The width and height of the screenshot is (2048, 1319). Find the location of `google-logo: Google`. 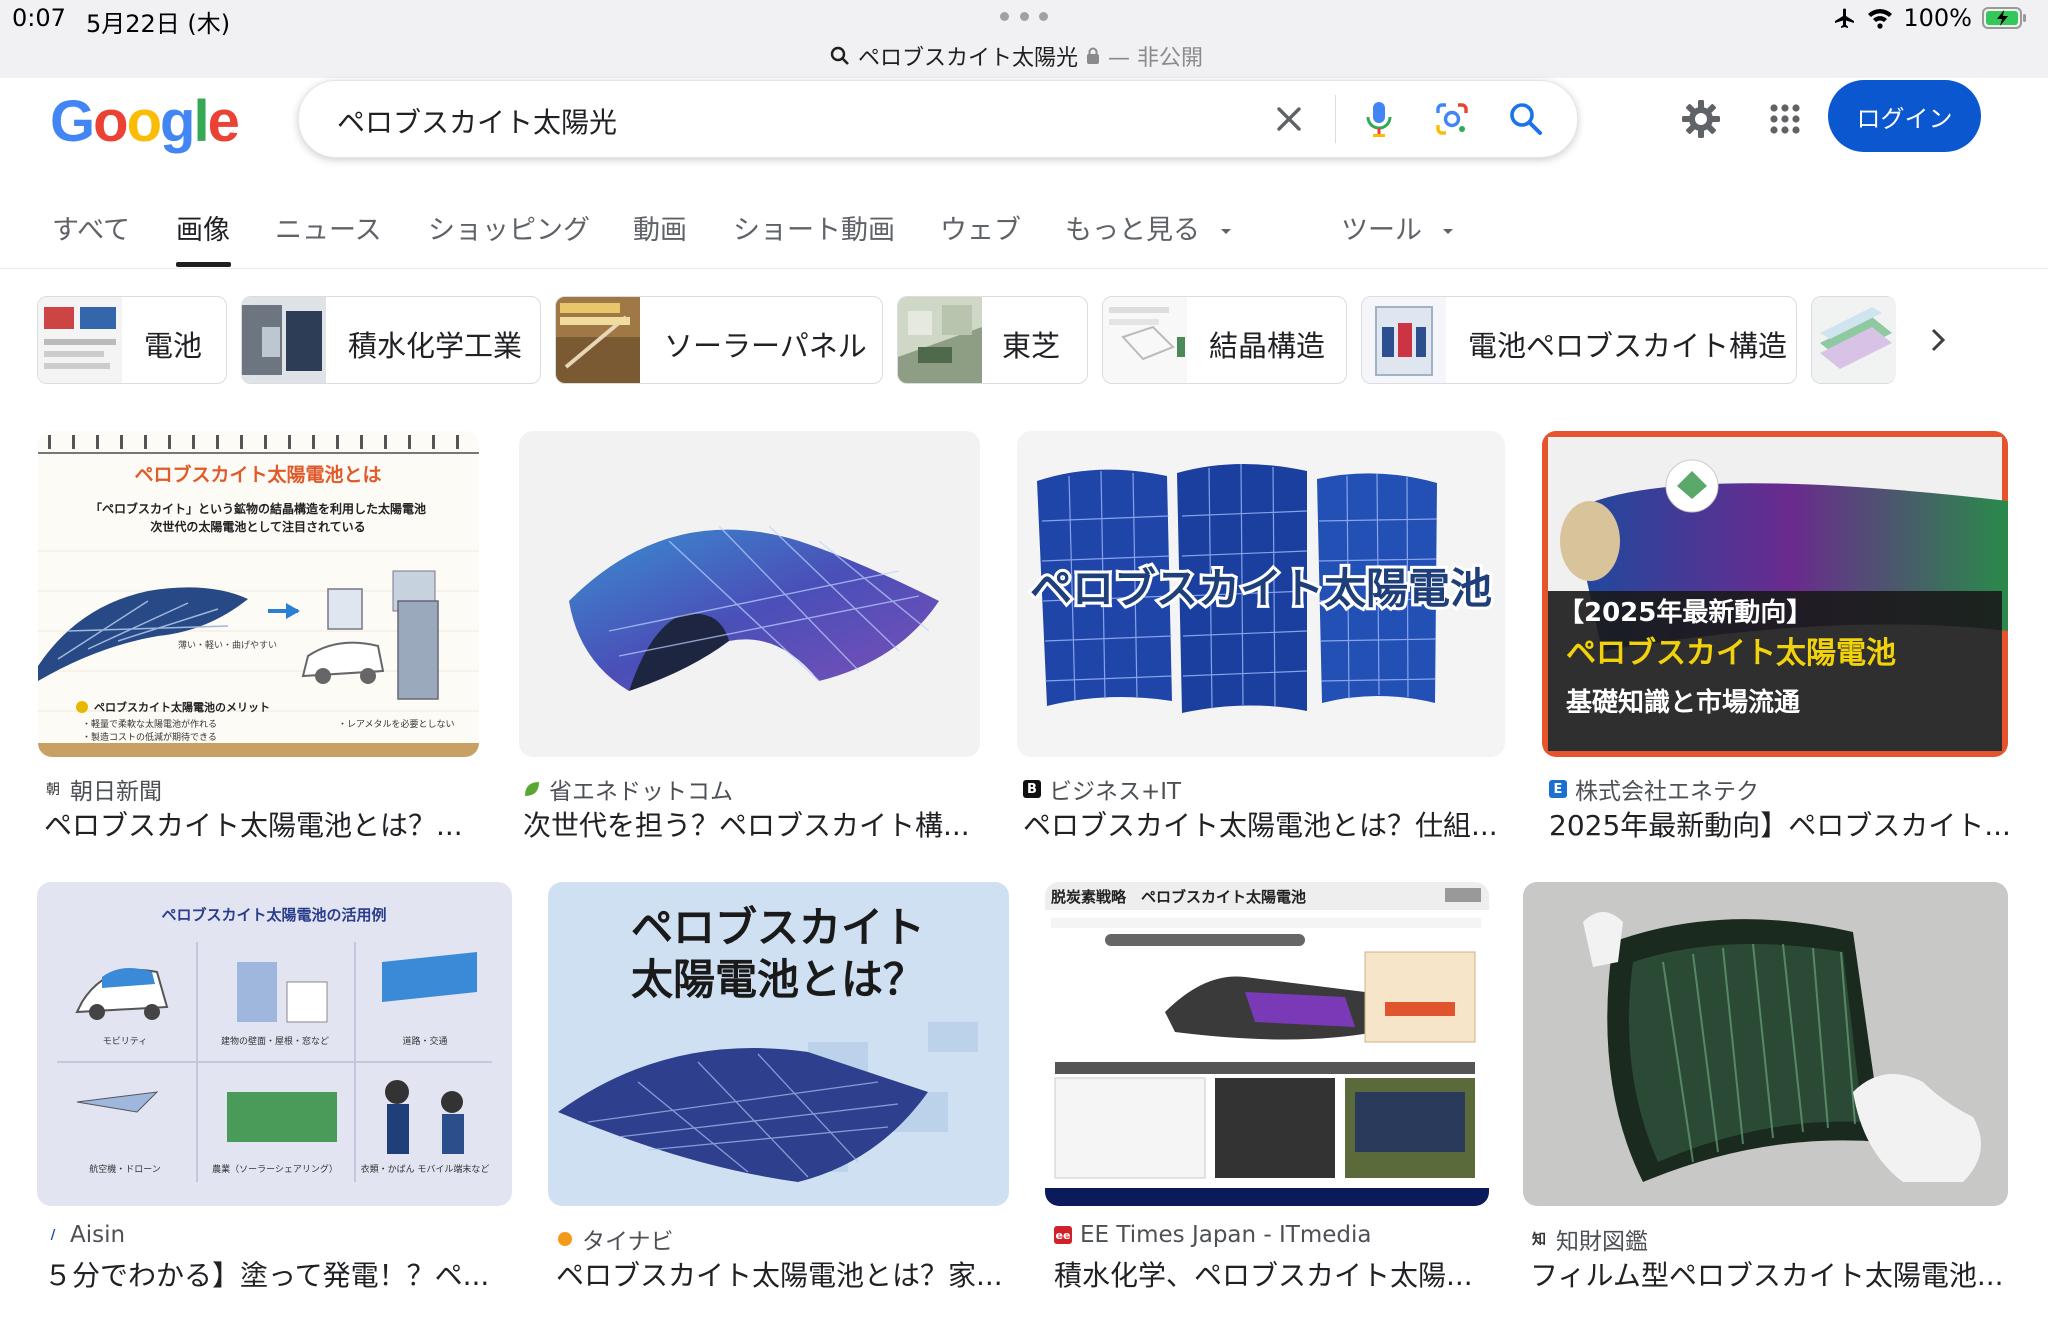

google-logo: Google is located at coordinates (145, 121).